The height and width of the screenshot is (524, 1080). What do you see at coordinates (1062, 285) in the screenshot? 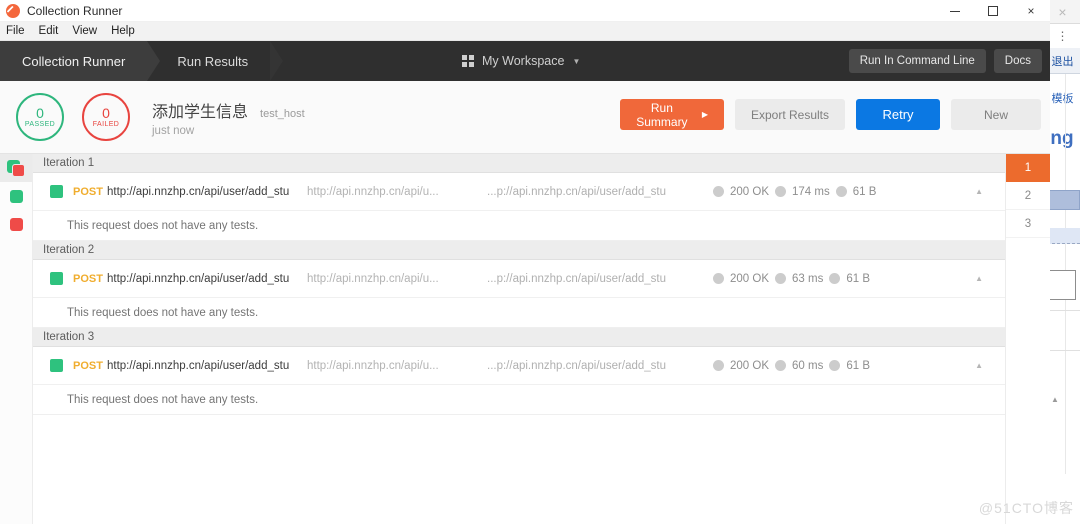
I see `background-box-cell` at bounding box center [1062, 285].